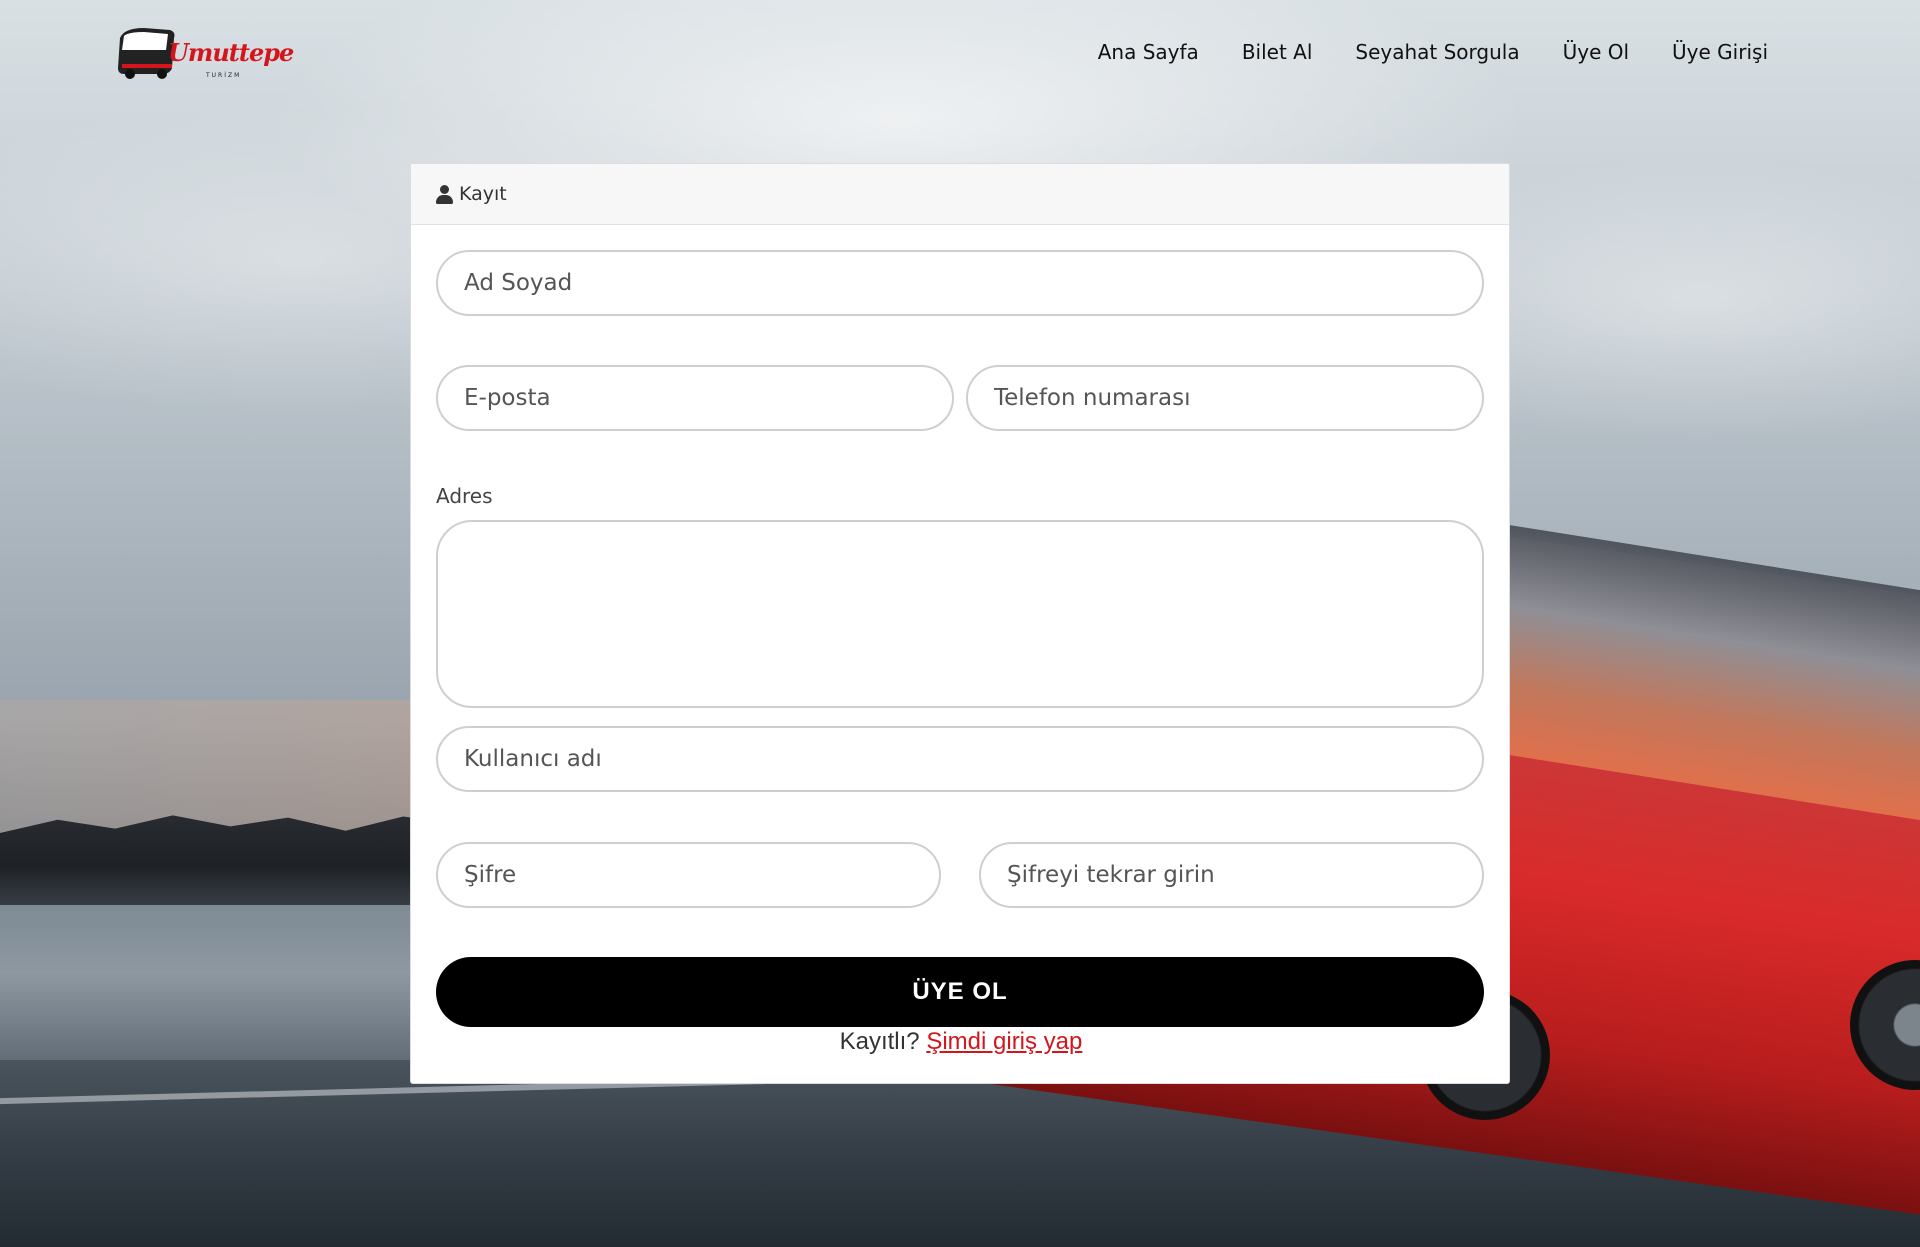 The height and width of the screenshot is (1247, 1920). Describe the element at coordinates (879, 1041) in the screenshot. I see `login-prompt-text: Kayıtlı?` at that location.